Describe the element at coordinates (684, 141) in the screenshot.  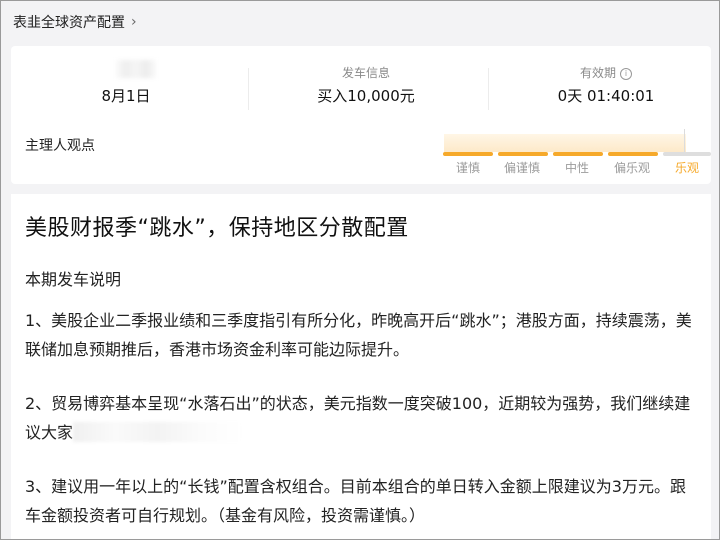
I see `opinion-gauge-marker` at that location.